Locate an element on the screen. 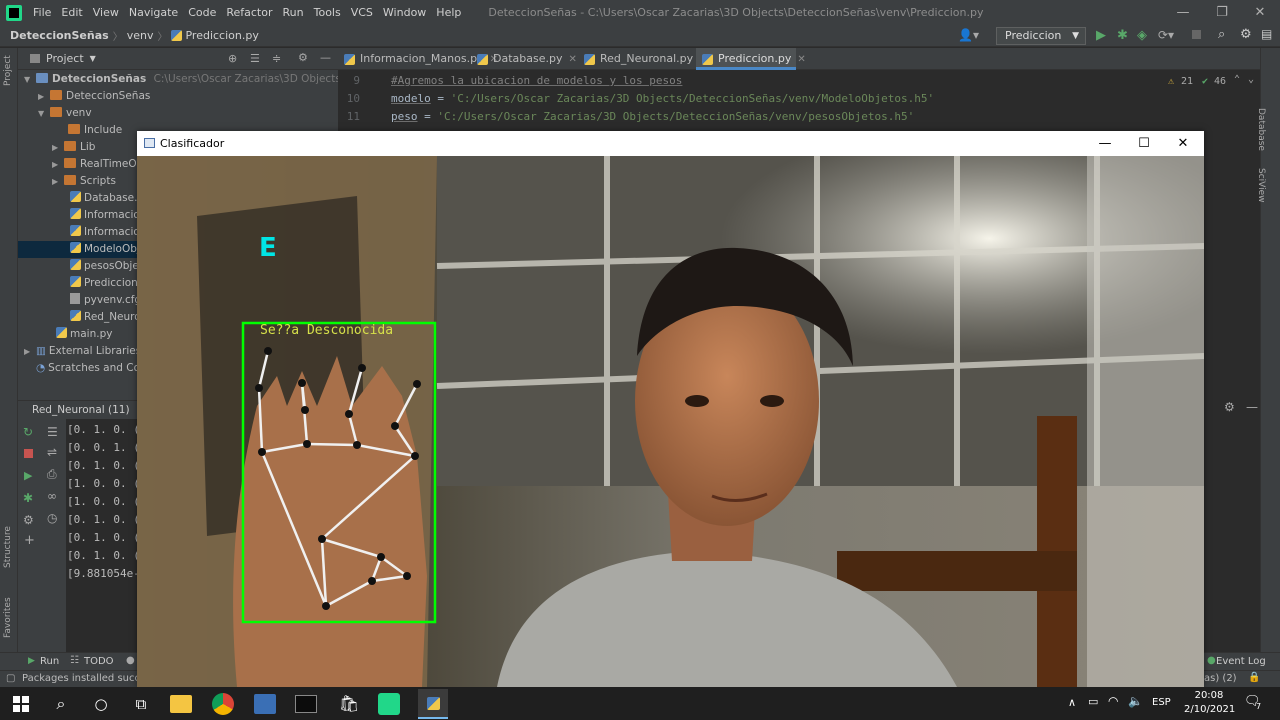 The image size is (1280, 720). clock-icon: ◷ is located at coordinates (52, 518).